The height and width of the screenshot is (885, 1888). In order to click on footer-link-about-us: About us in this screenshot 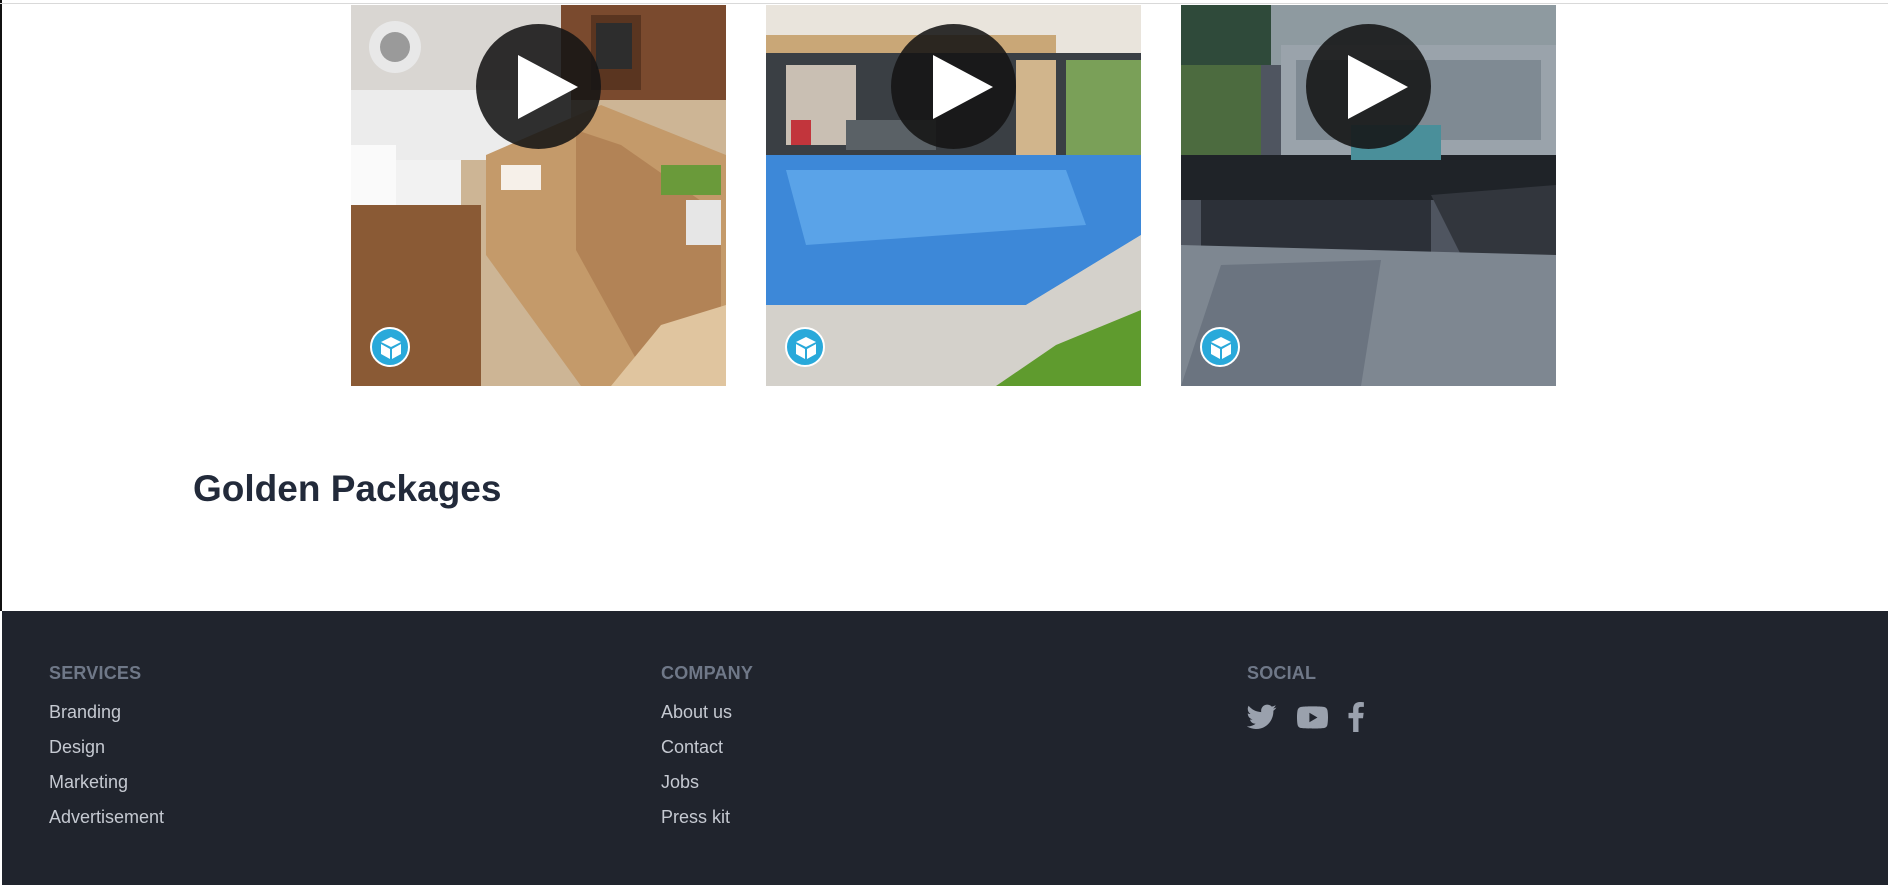, I will do `click(696, 712)`.